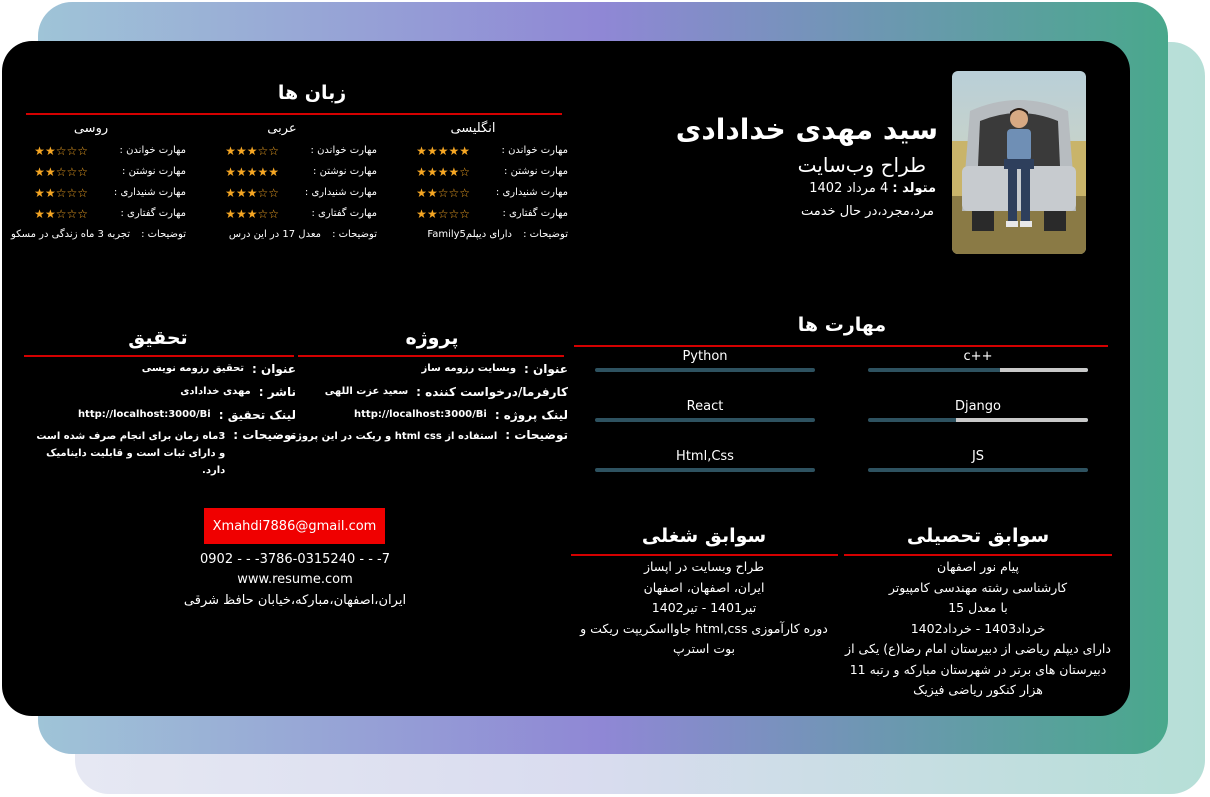 The width and height of the screenshot is (1210, 797). I want to click on profile-job-title: طراح وب‌سایت, so click(861, 165).